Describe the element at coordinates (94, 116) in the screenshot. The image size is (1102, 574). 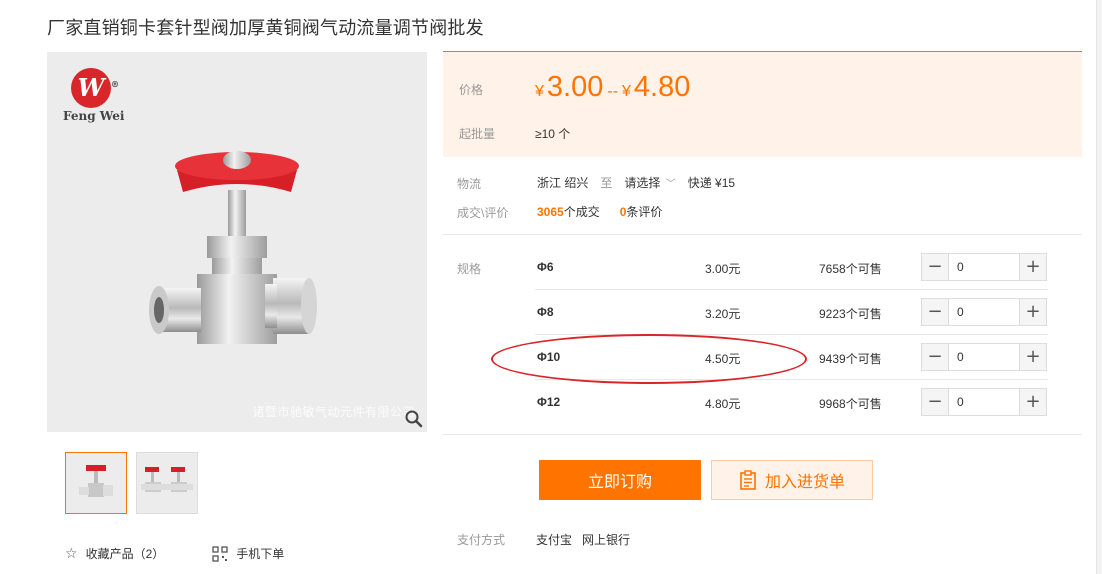
I see `logo-text: Feng Wei` at that location.